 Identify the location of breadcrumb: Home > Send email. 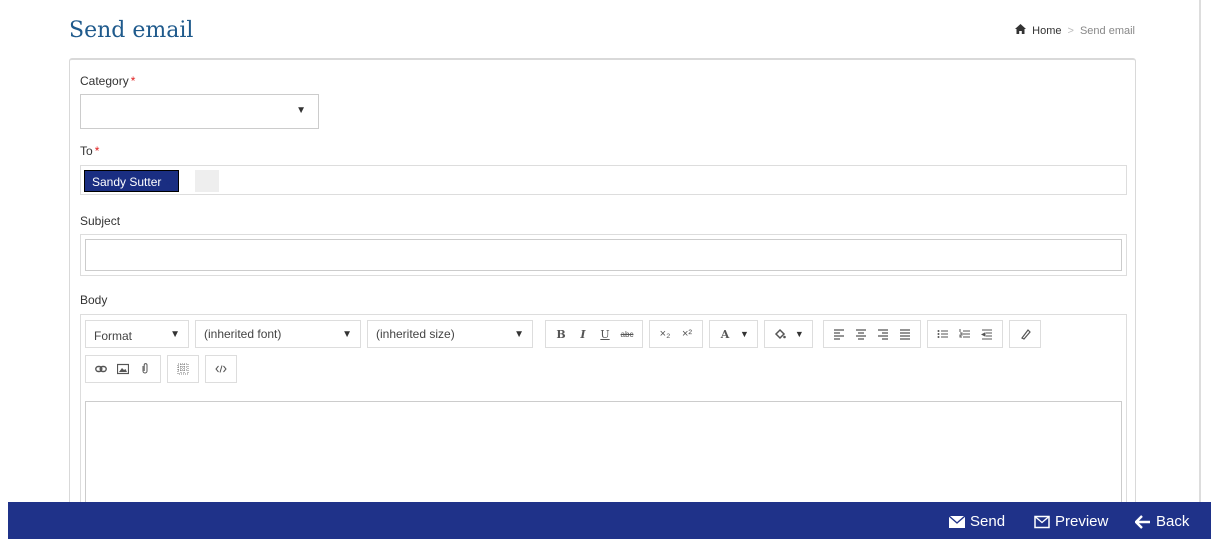
(1075, 30).